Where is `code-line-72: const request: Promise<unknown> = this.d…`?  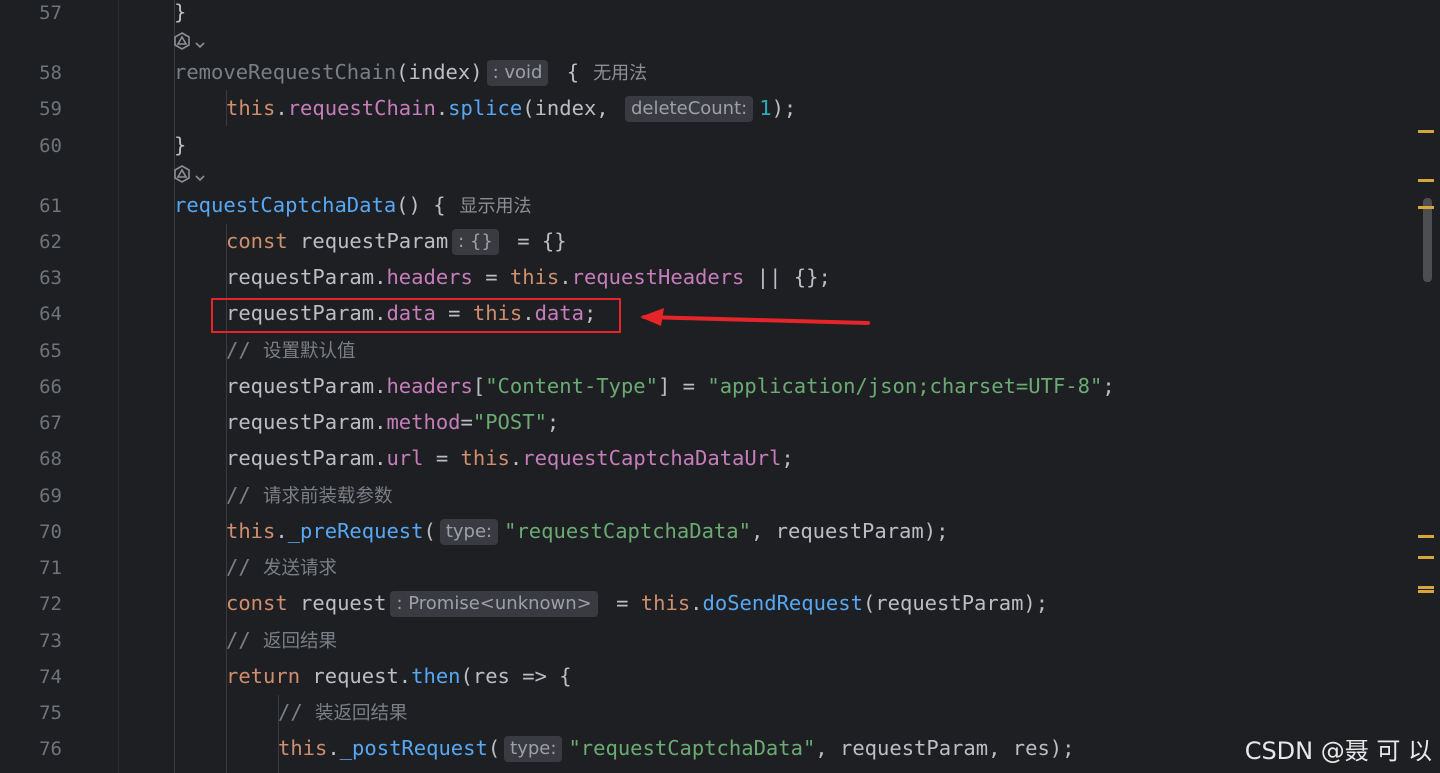
code-line-72: const request: Promise<unknown> = this.d… is located at coordinates (637, 604).